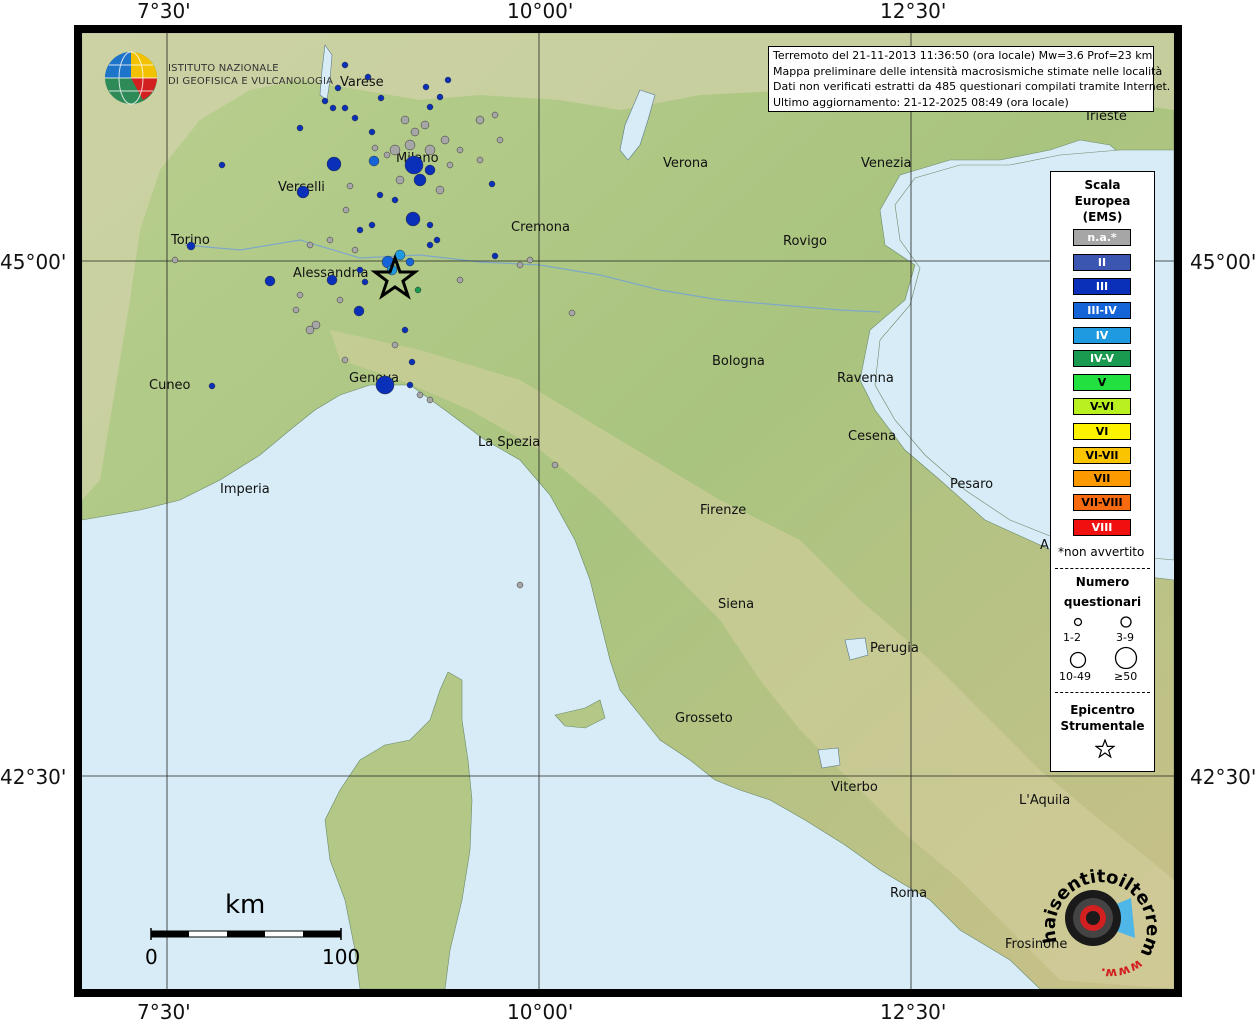  I want to click on city-label-varese: Varese, so click(362, 82).